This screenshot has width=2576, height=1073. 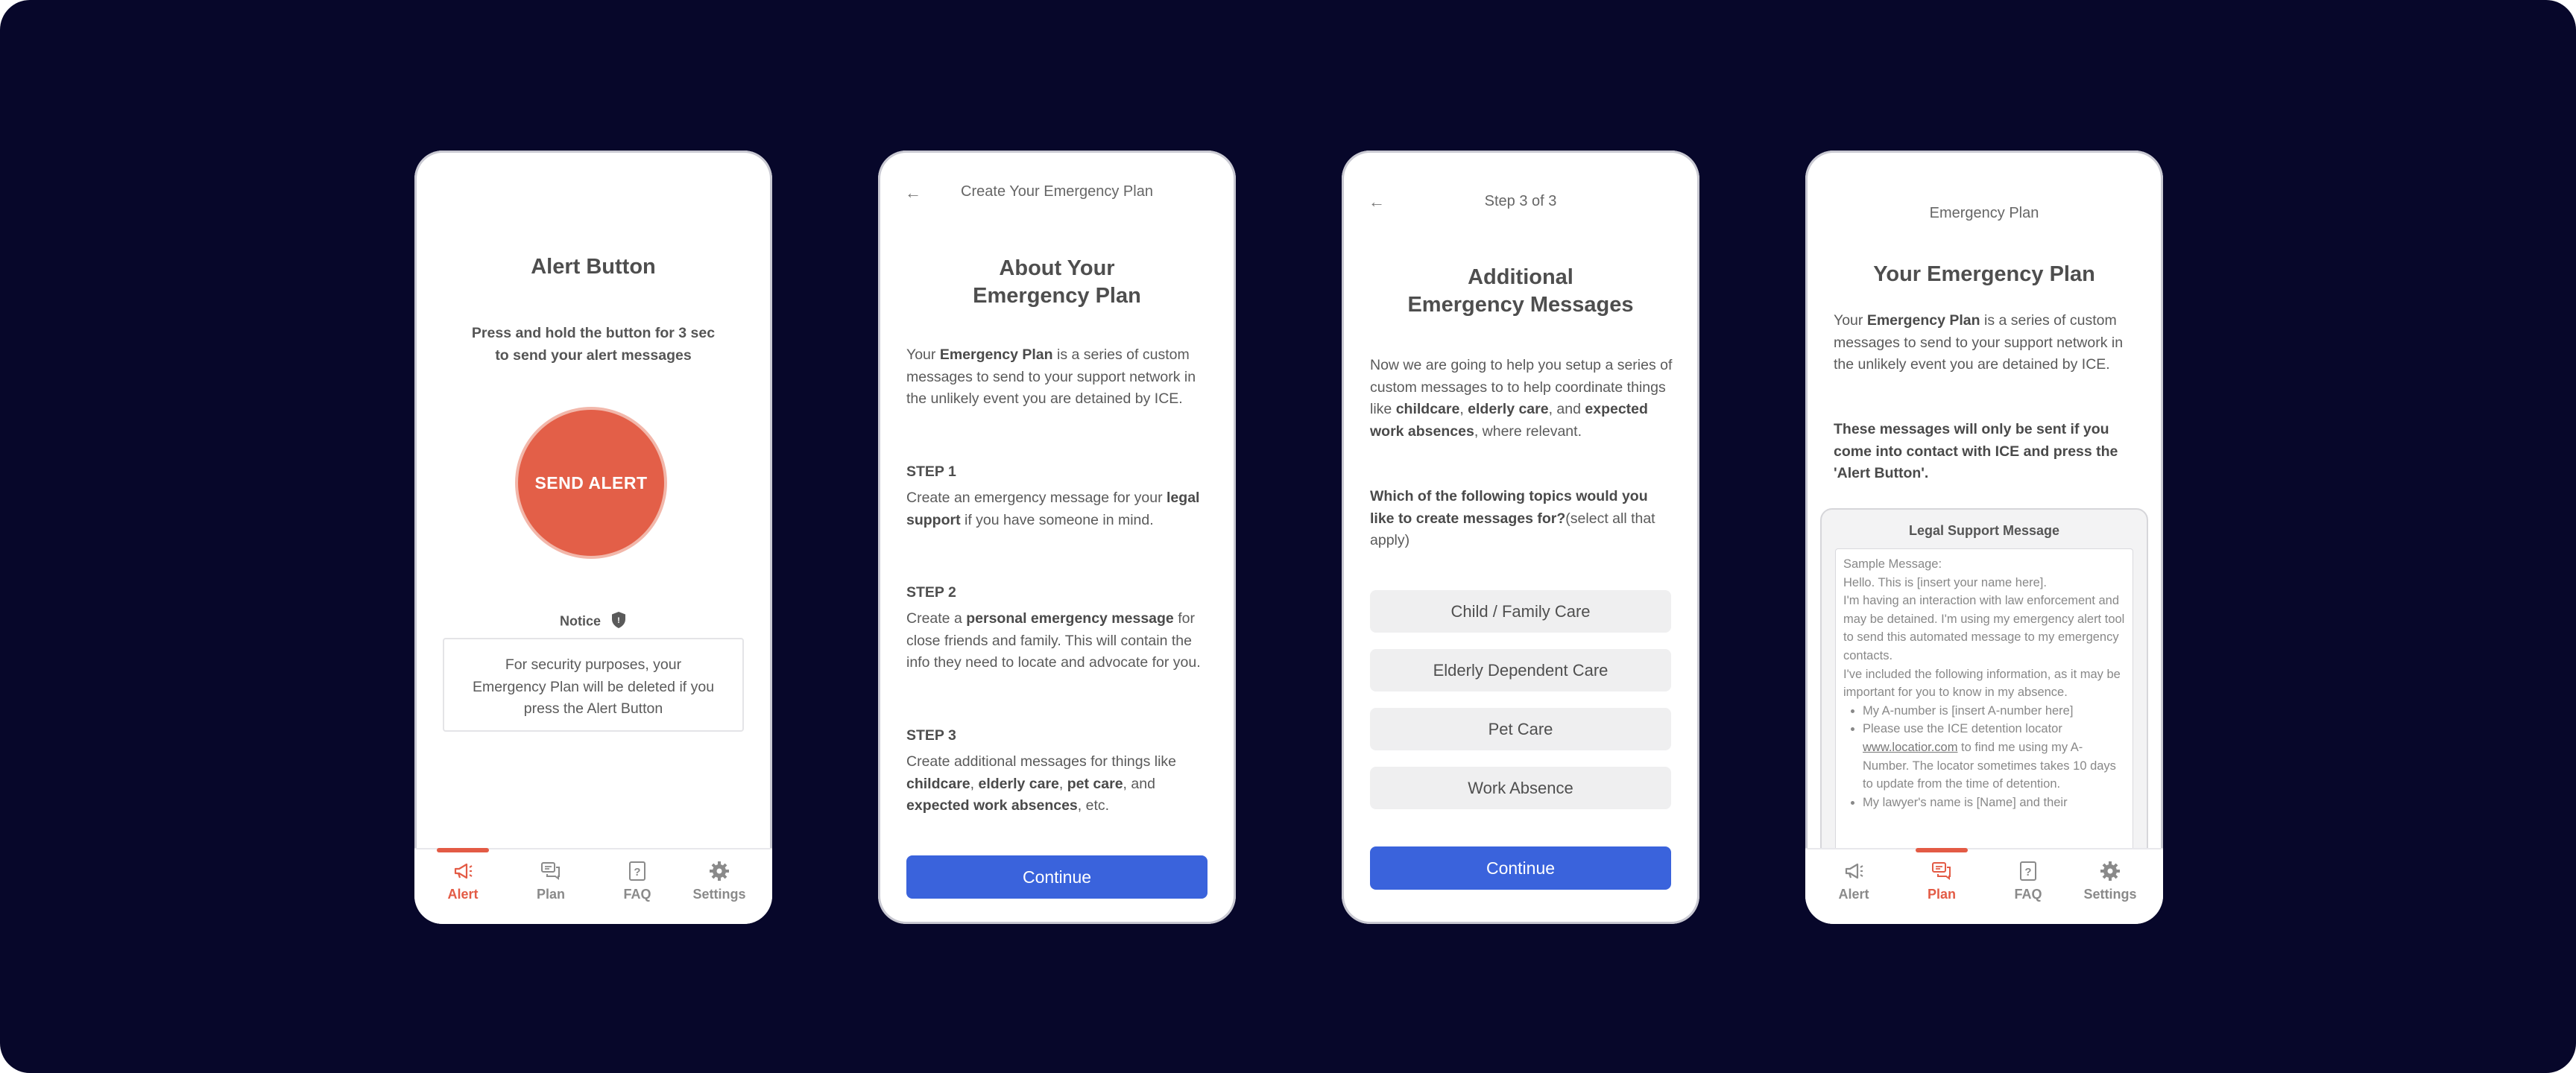 I want to click on option-work-absence: Work Absence, so click(x=1520, y=788).